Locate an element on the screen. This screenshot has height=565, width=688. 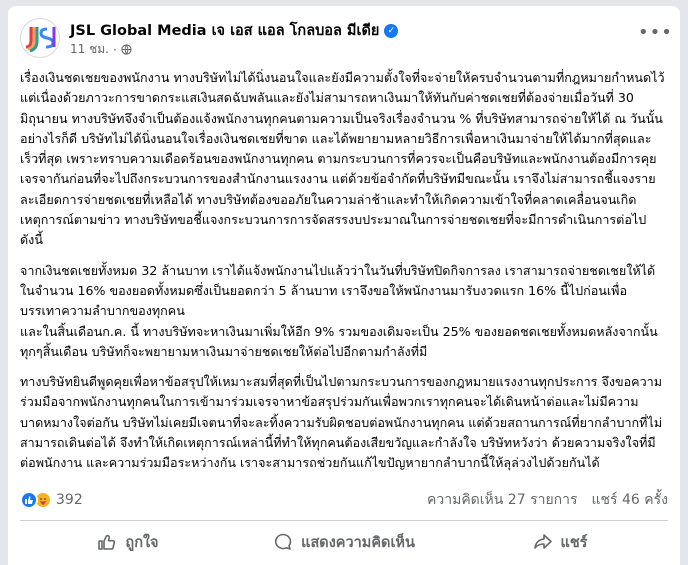
like-reaction-icon is located at coordinates (29, 500).